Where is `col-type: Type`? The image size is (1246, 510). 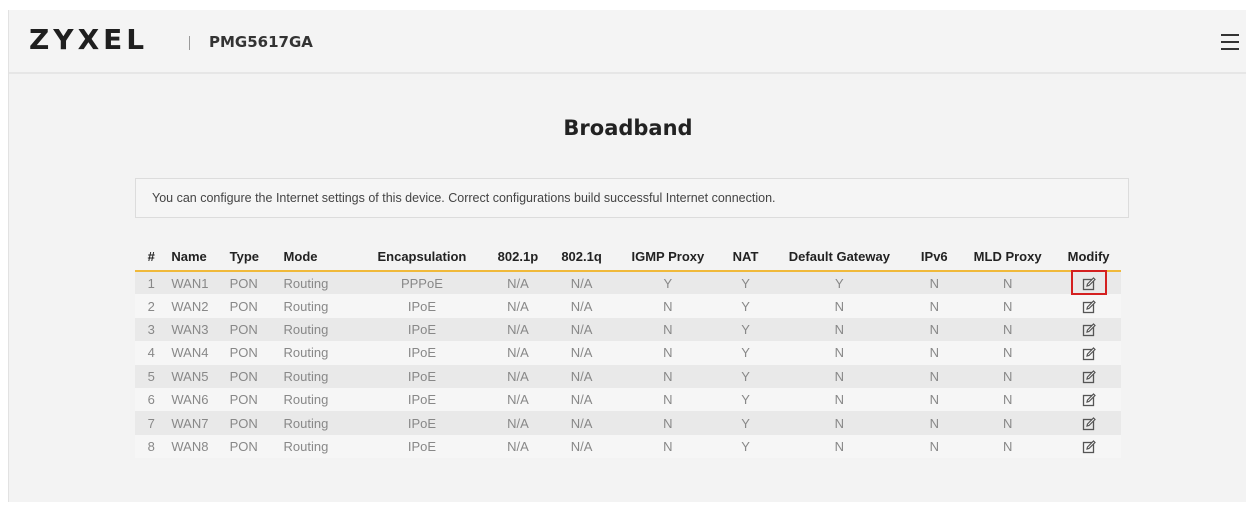
col-type: Type is located at coordinates (252, 257).